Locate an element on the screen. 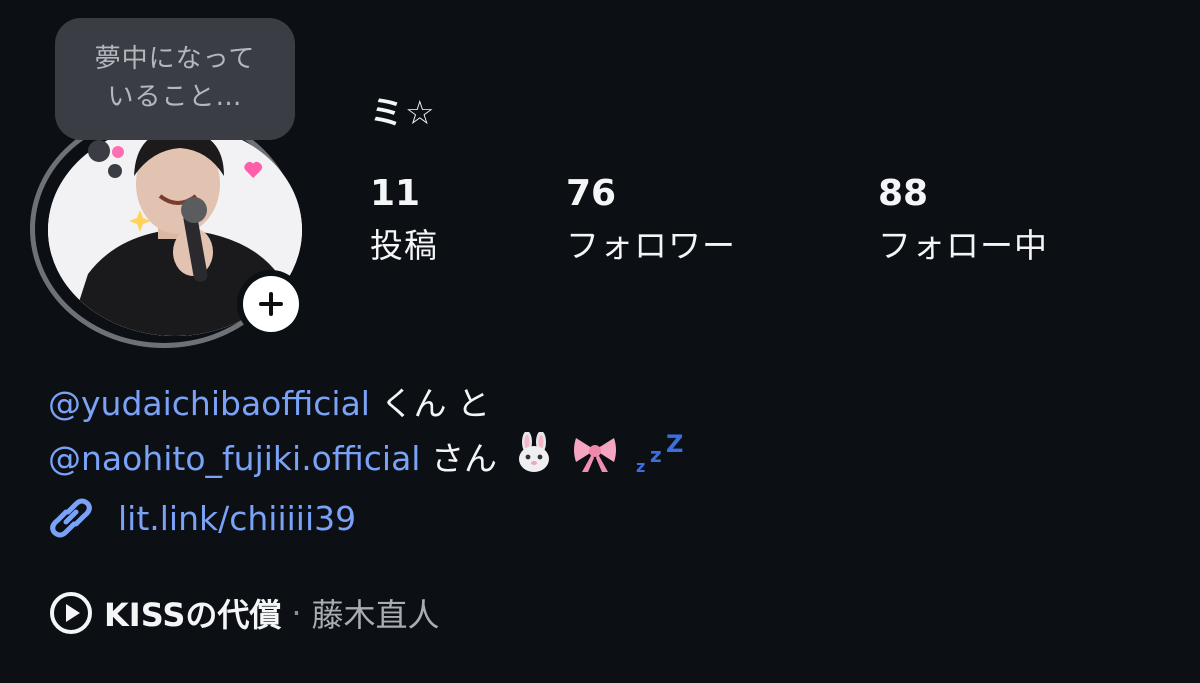 The height and width of the screenshot is (683, 1200). note-text-line1: 夢中になって is located at coordinates (175, 59).